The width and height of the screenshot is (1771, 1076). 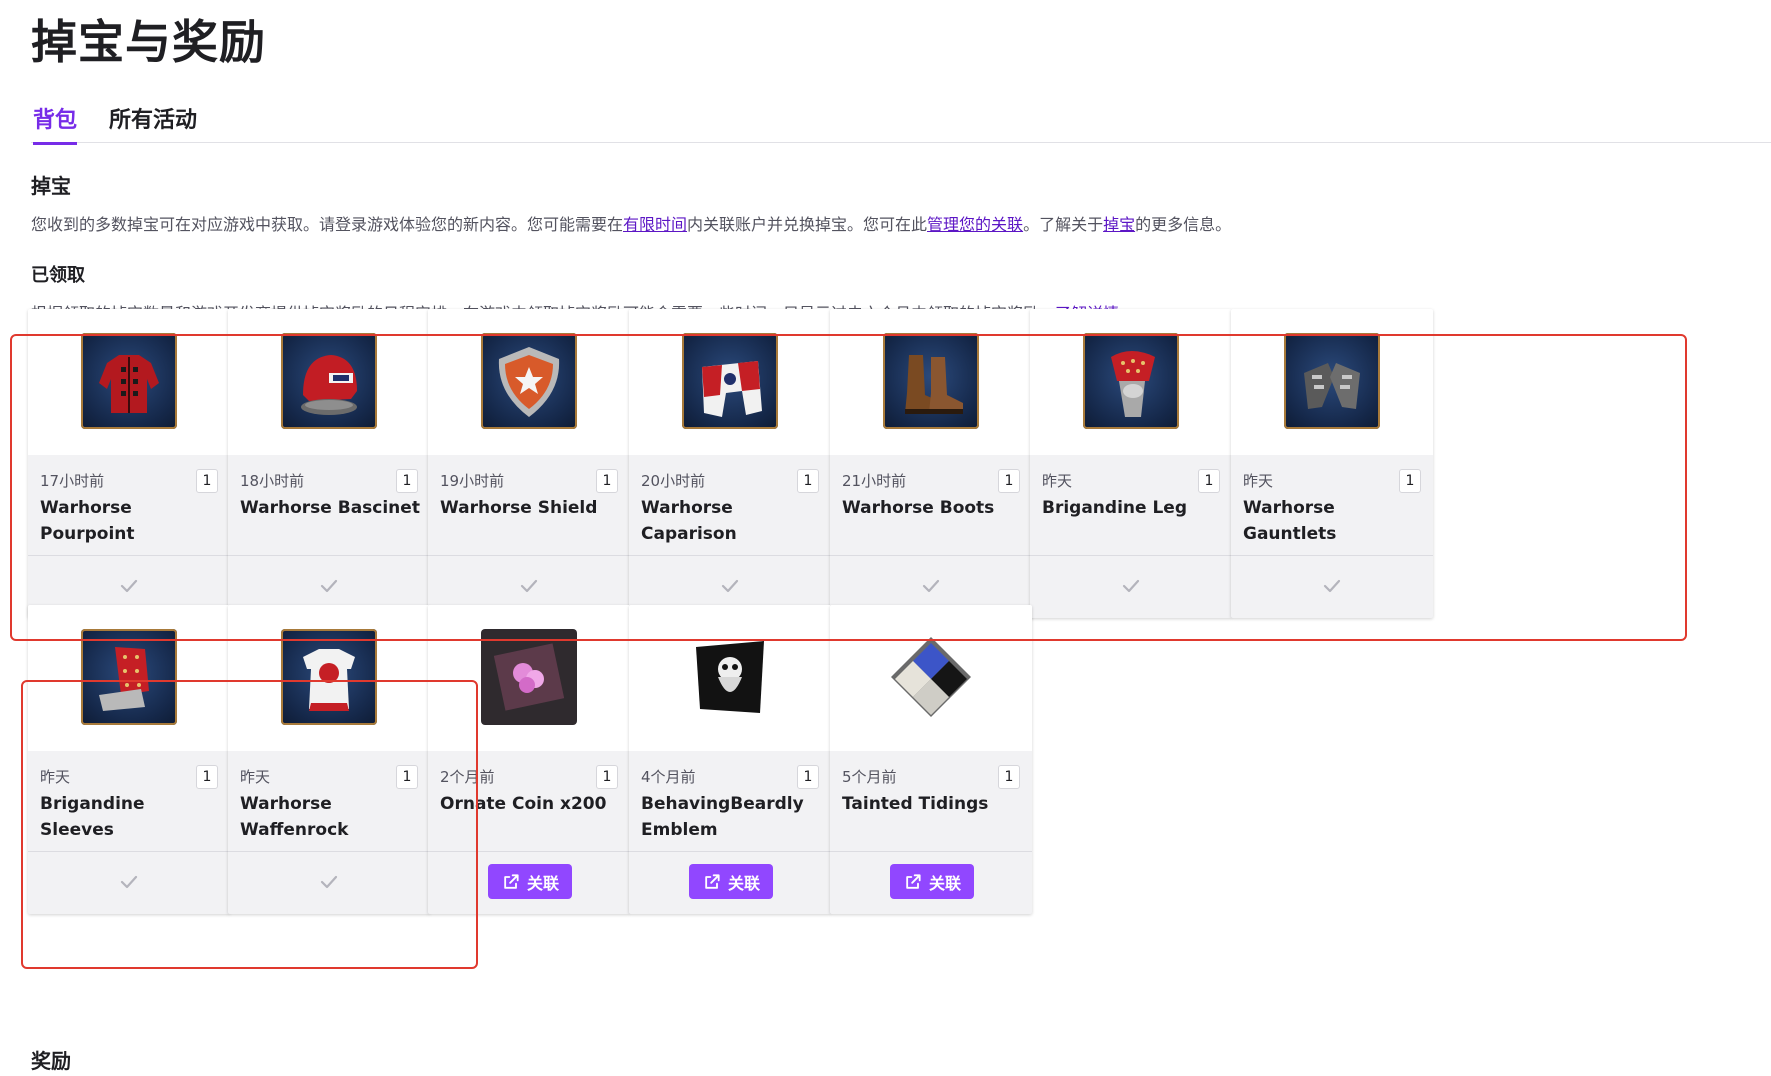 I want to click on drop-card: 4个月前 1 BehavingBeardly Emblem 关联, so click(x=730, y=759).